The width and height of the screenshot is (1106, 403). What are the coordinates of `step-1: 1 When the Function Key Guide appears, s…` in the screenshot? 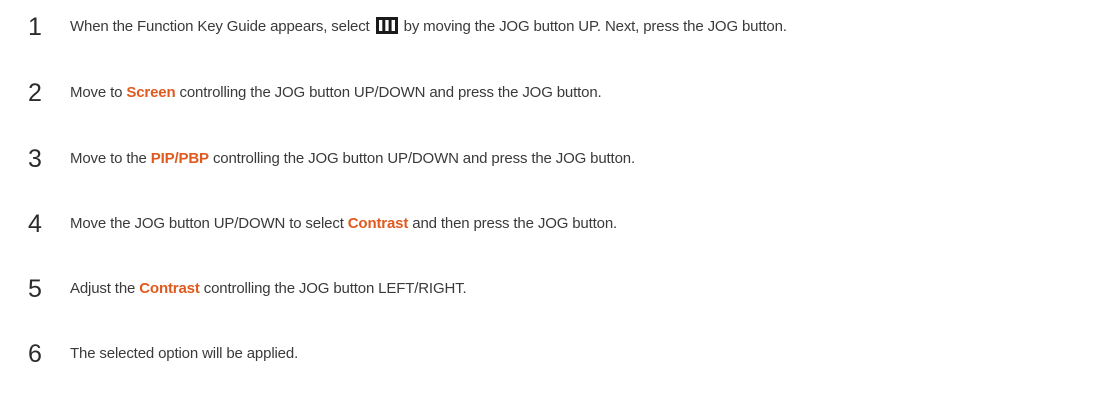 It's located at (553, 27).